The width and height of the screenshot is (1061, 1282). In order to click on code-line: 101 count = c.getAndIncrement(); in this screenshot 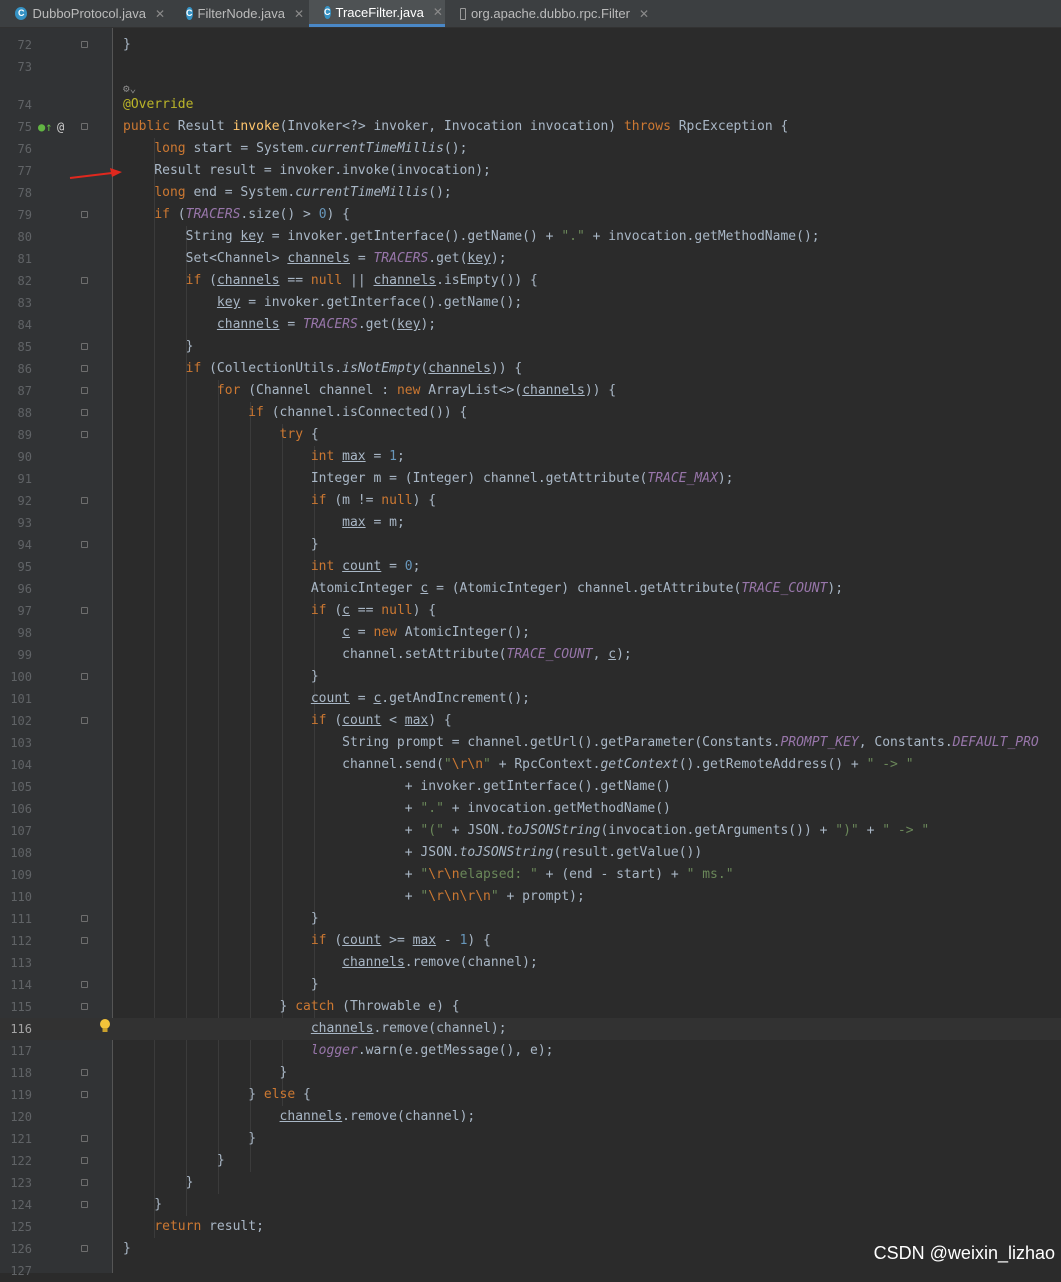, I will do `click(530, 699)`.